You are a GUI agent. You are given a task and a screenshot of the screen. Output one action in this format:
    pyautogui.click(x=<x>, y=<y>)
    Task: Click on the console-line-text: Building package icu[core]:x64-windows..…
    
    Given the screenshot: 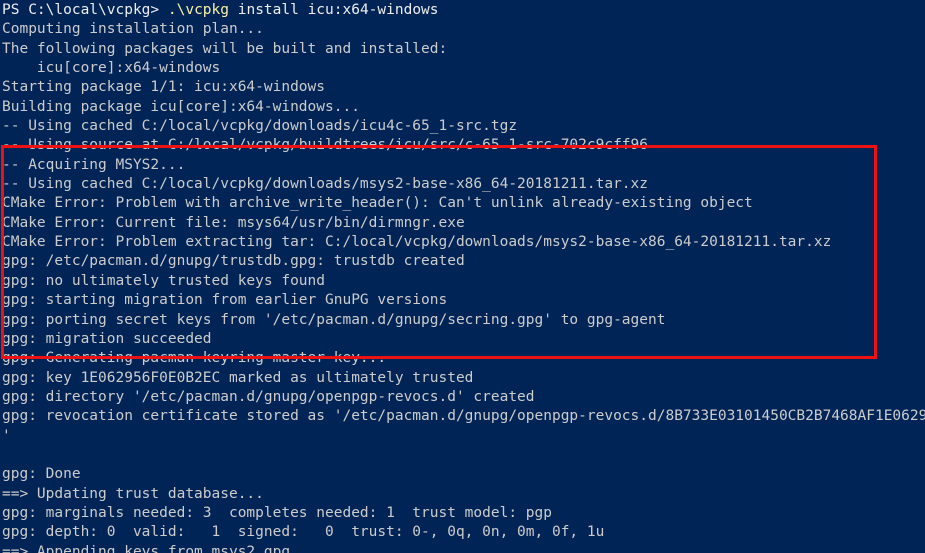 What is the action you would take?
    pyautogui.click(x=181, y=106)
    